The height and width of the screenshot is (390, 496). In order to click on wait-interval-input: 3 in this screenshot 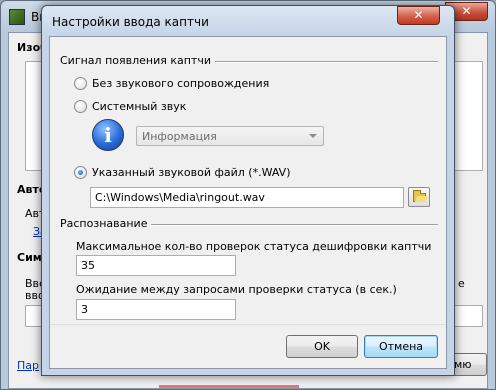, I will do `click(156, 309)`.